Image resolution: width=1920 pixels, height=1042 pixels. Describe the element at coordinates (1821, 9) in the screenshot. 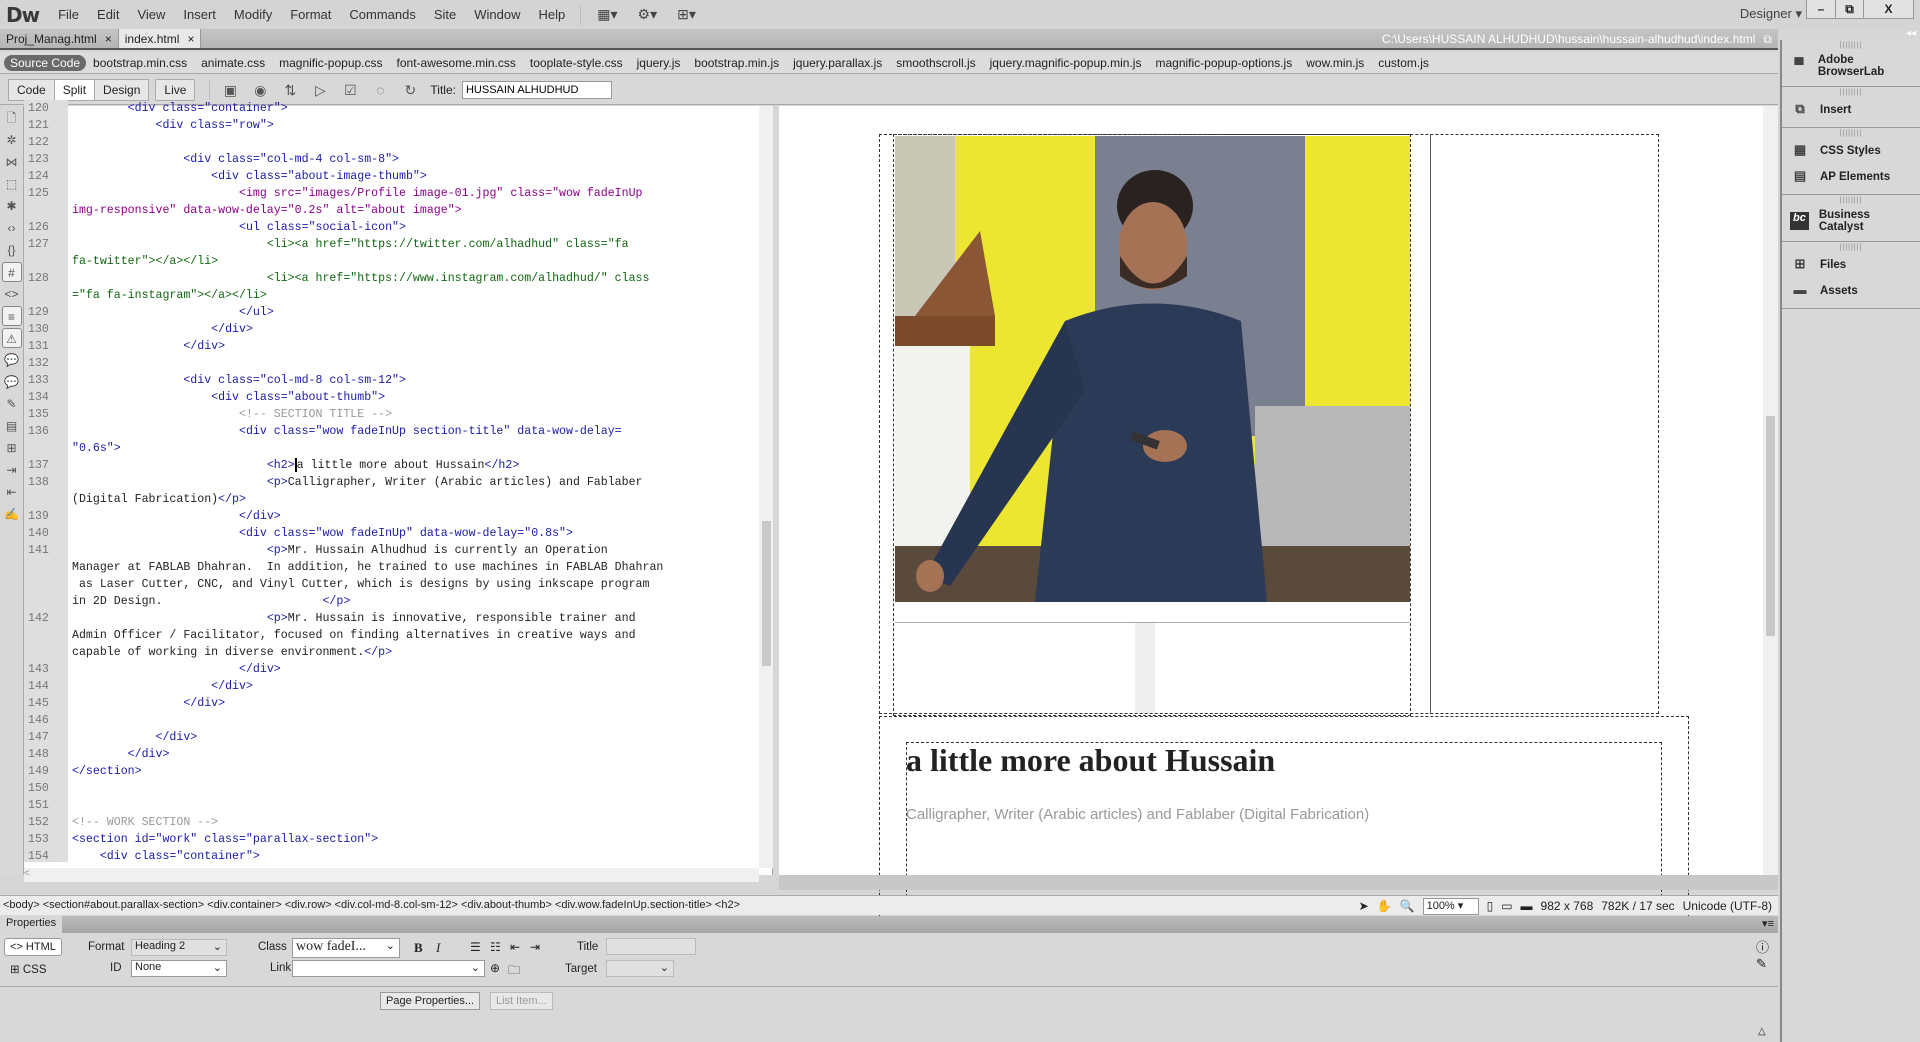

I see `minimize-button: –` at that location.